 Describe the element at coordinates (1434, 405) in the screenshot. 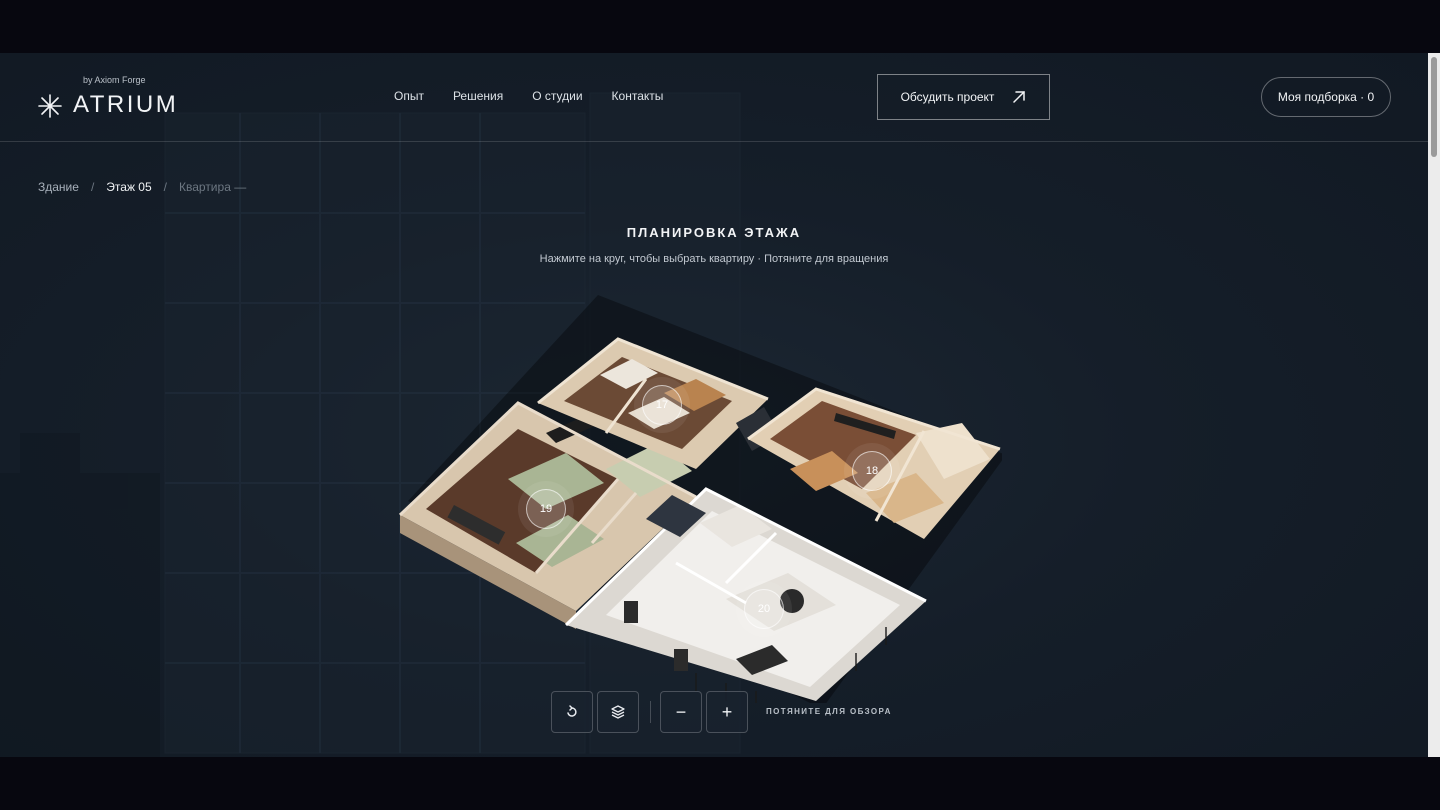

I see `page-scrollbar` at that location.